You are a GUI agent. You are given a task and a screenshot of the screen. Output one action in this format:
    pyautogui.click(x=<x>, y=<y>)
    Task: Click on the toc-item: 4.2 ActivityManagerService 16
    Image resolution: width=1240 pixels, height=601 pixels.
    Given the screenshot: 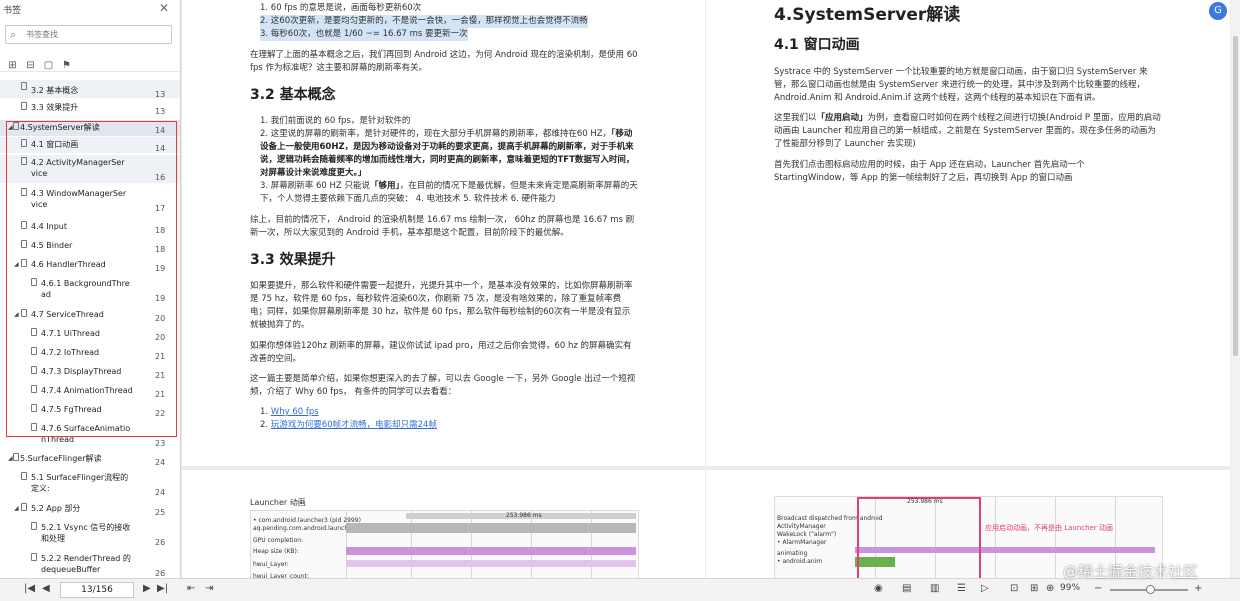 What is the action you would take?
    pyautogui.click(x=90, y=169)
    